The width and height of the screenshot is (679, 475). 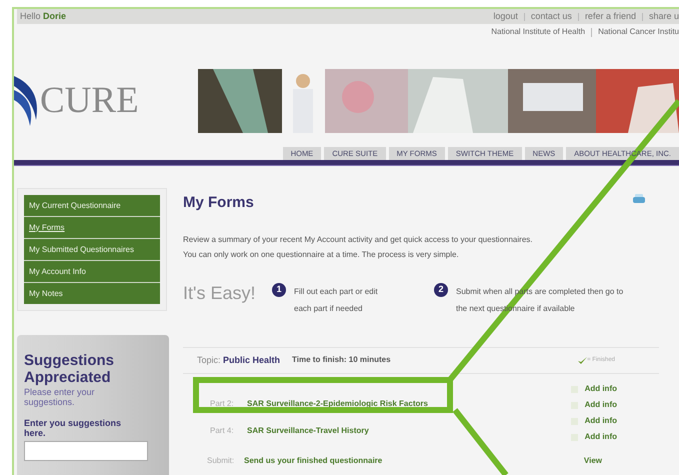 I want to click on intro-text: Review a summary of your recent My Account activity and get quick access to your questionnaires., so click(x=358, y=240).